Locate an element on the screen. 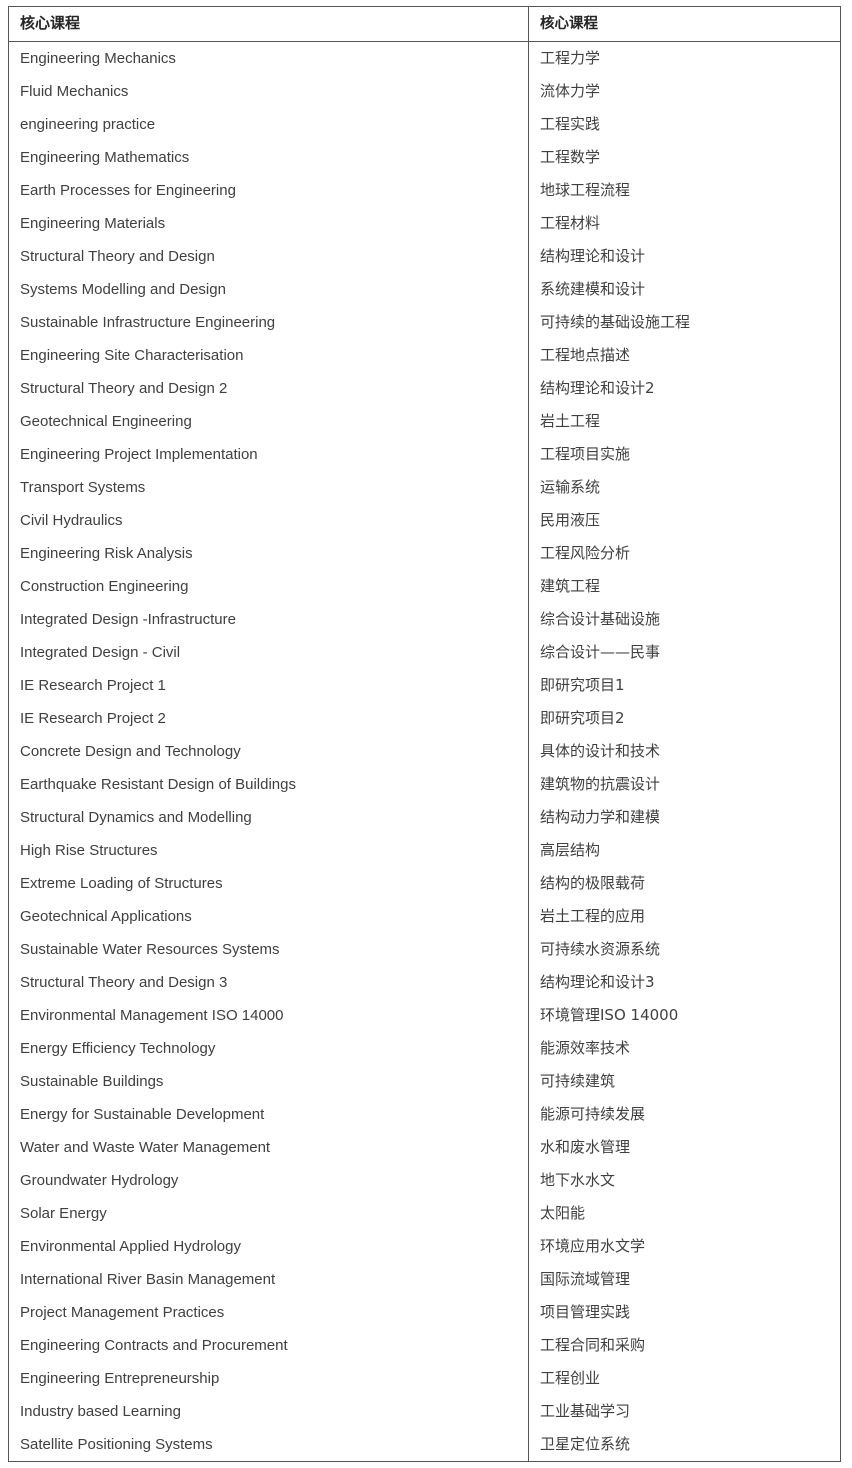 Image resolution: width=852 pixels, height=1468 pixels. course-name-english: Engineering Mathematics is located at coordinates (268, 157).